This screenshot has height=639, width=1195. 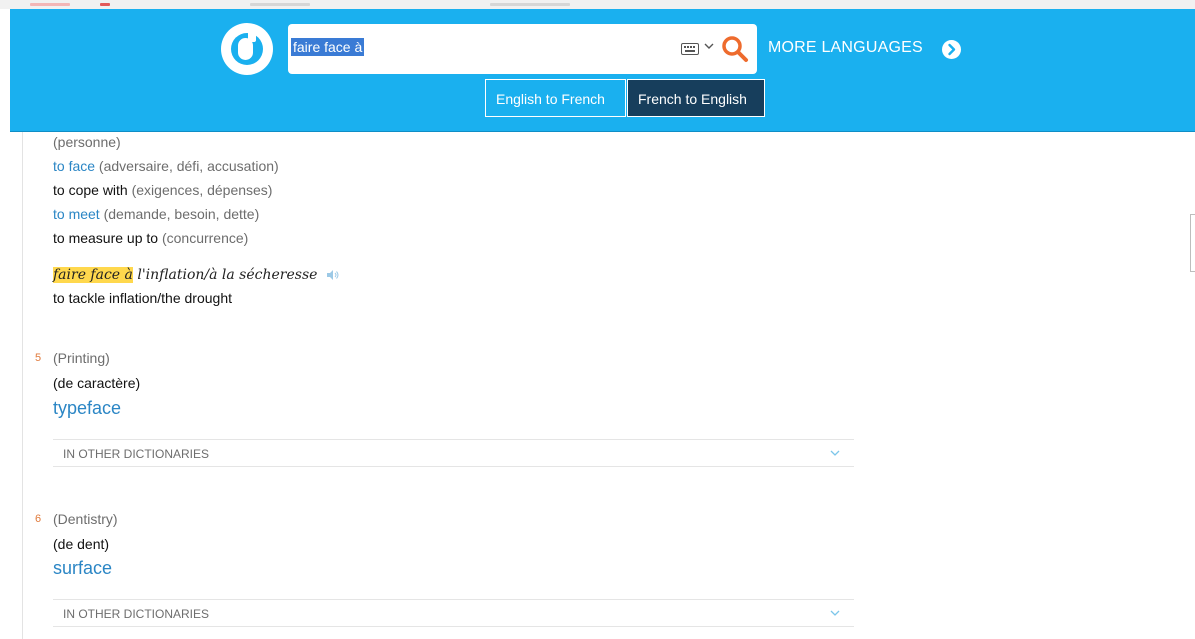 What do you see at coordinates (225, 275) in the screenshot?
I see `example-rest: l'inflation/à la sécheresse` at bounding box center [225, 275].